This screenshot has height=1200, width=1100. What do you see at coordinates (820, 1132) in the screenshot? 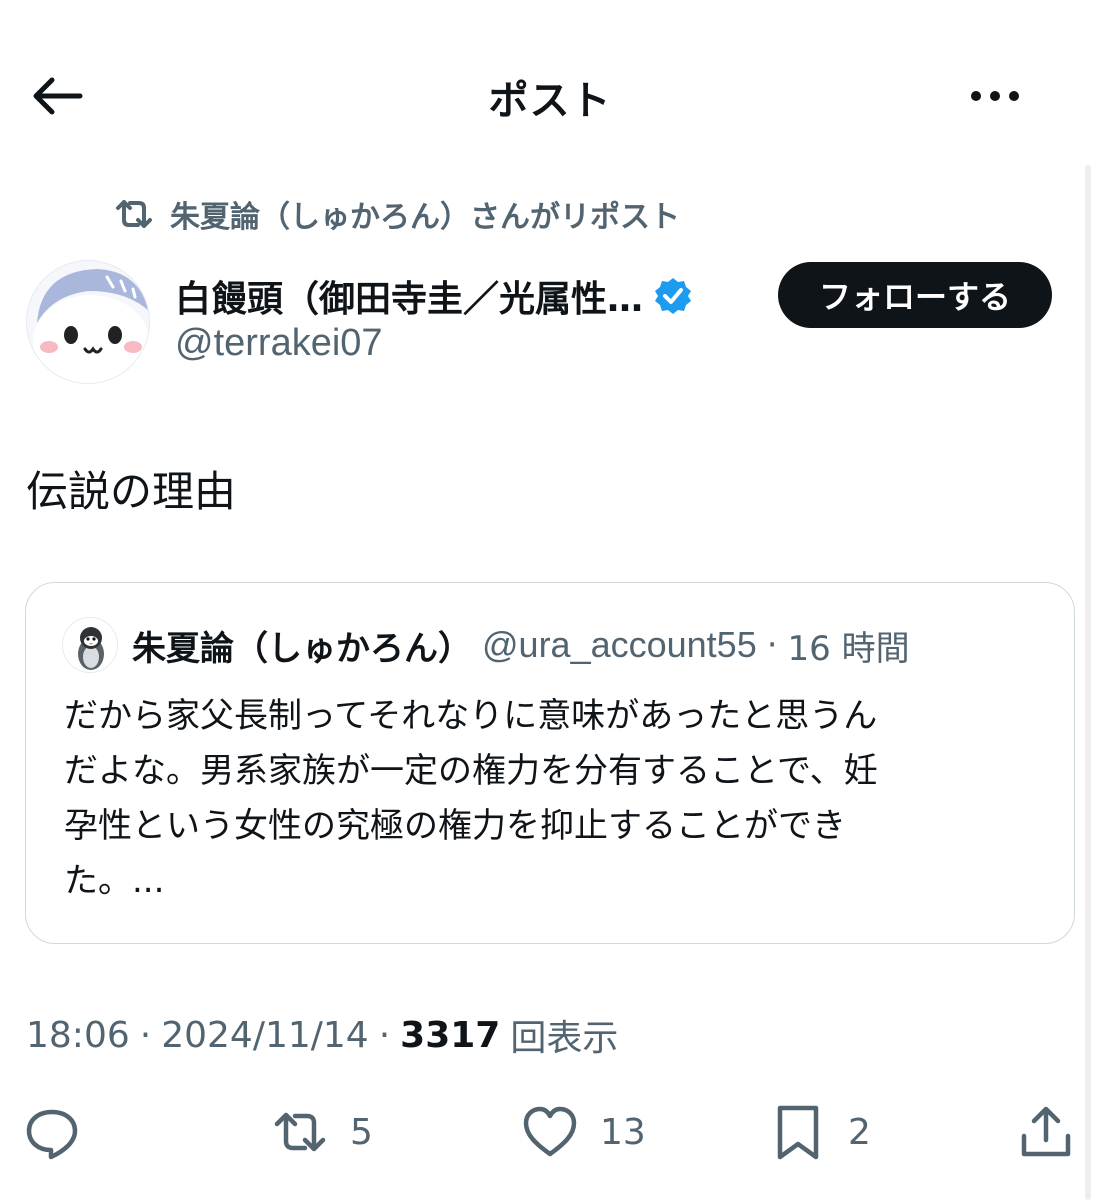
I see `bookmark-button: 2` at bounding box center [820, 1132].